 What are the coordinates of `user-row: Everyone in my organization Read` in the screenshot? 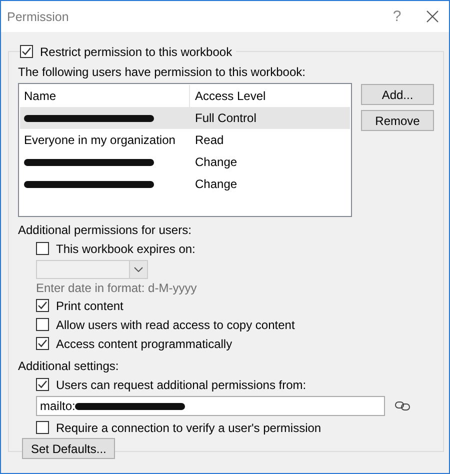 It's located at (185, 140).